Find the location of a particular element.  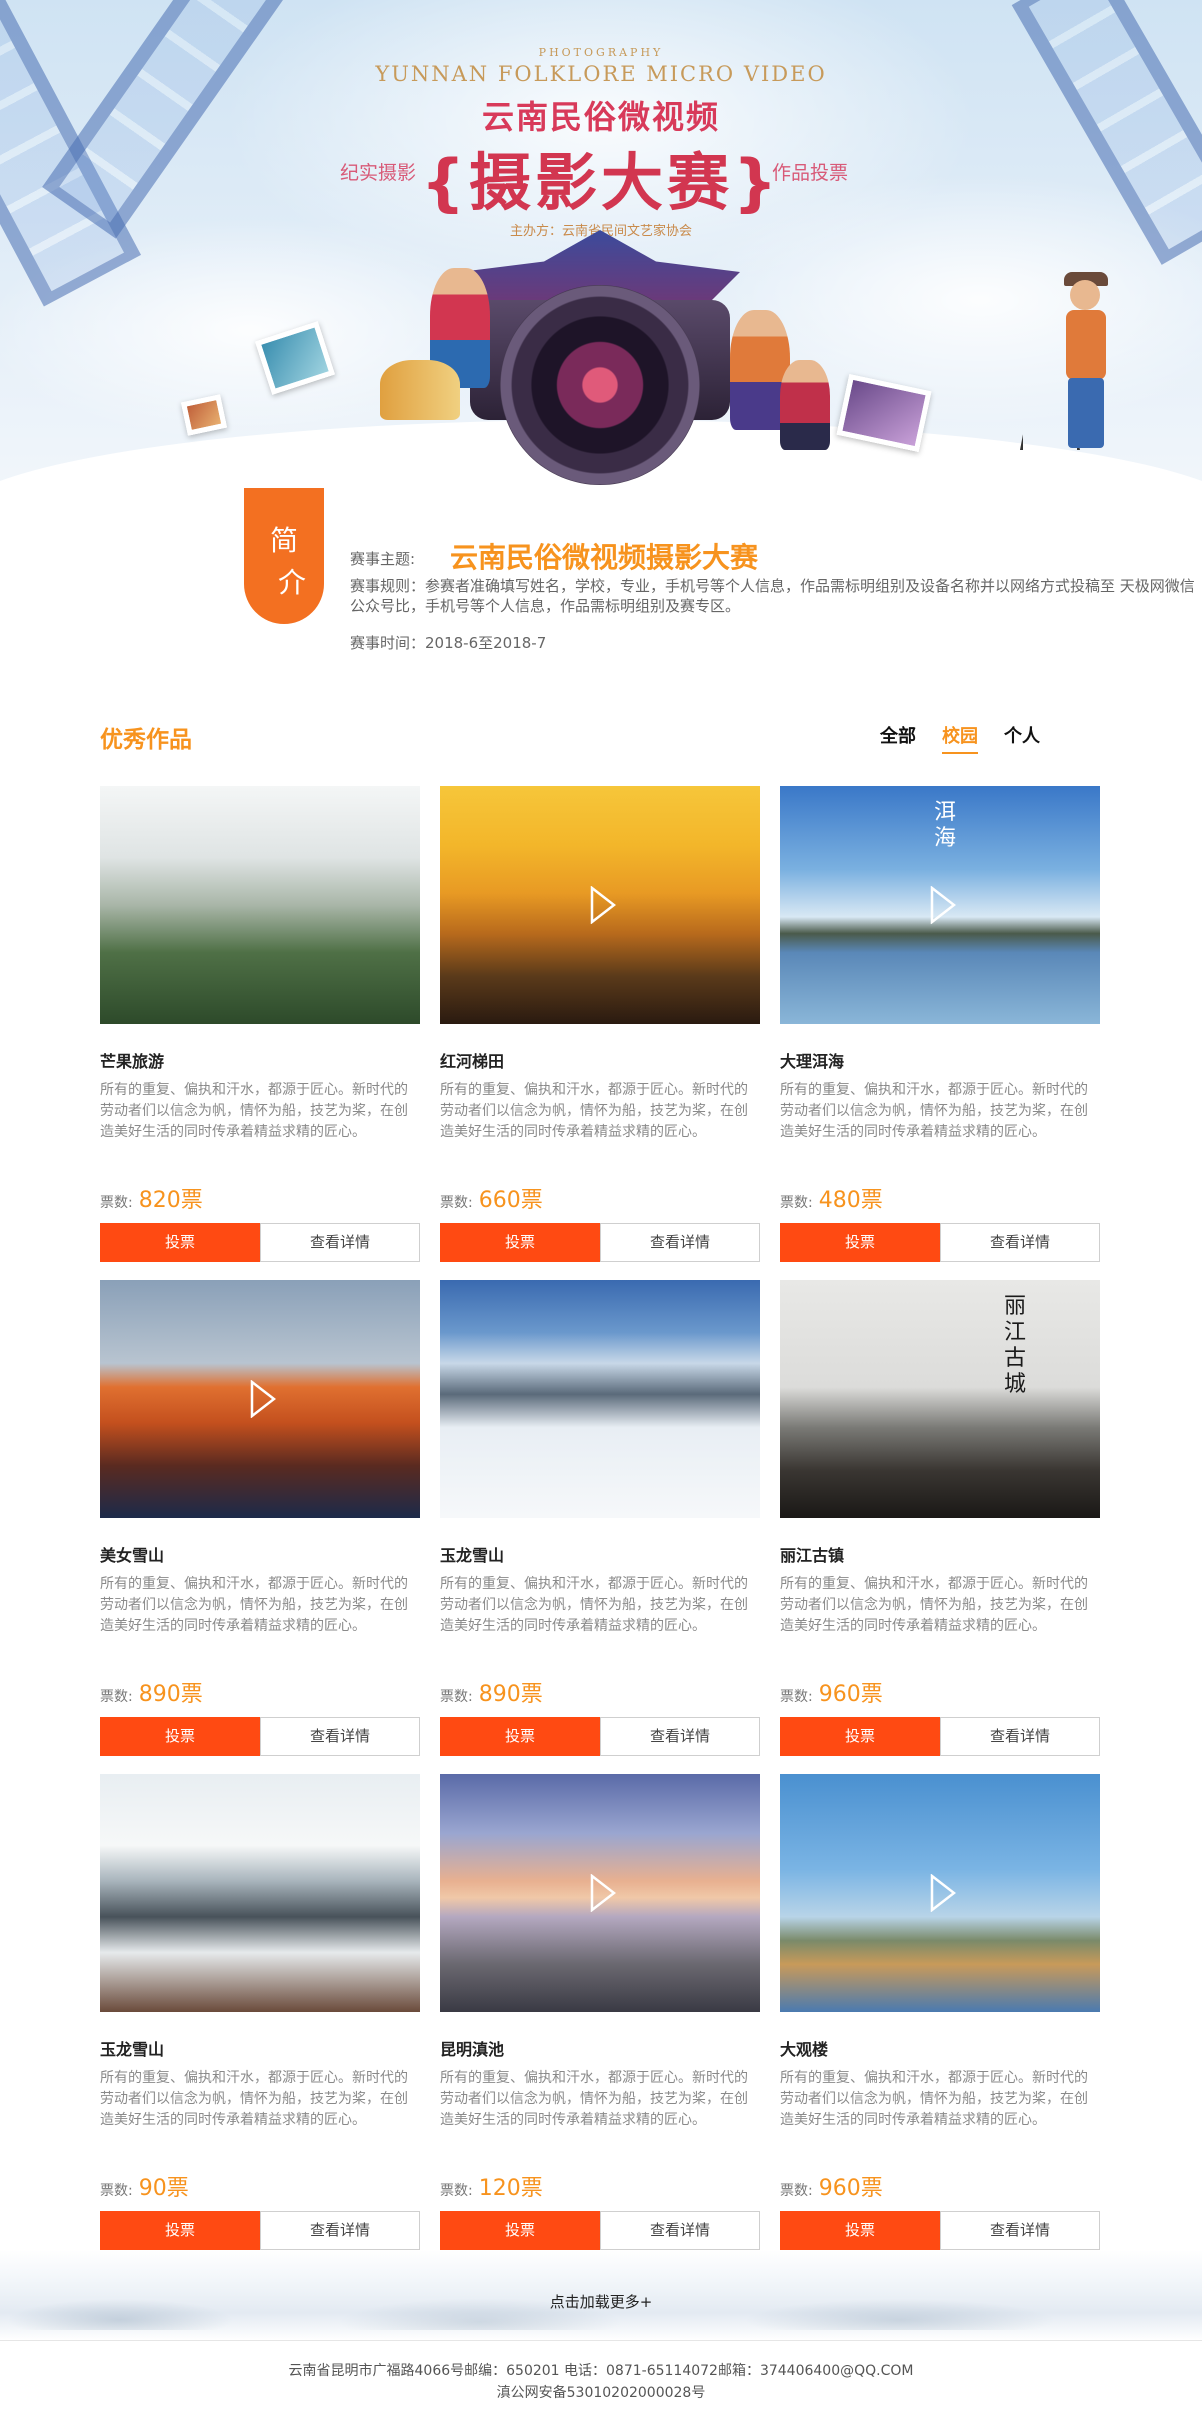

hero-subtitle-small: PHOTOGRAPHY is located at coordinates (601, 52).